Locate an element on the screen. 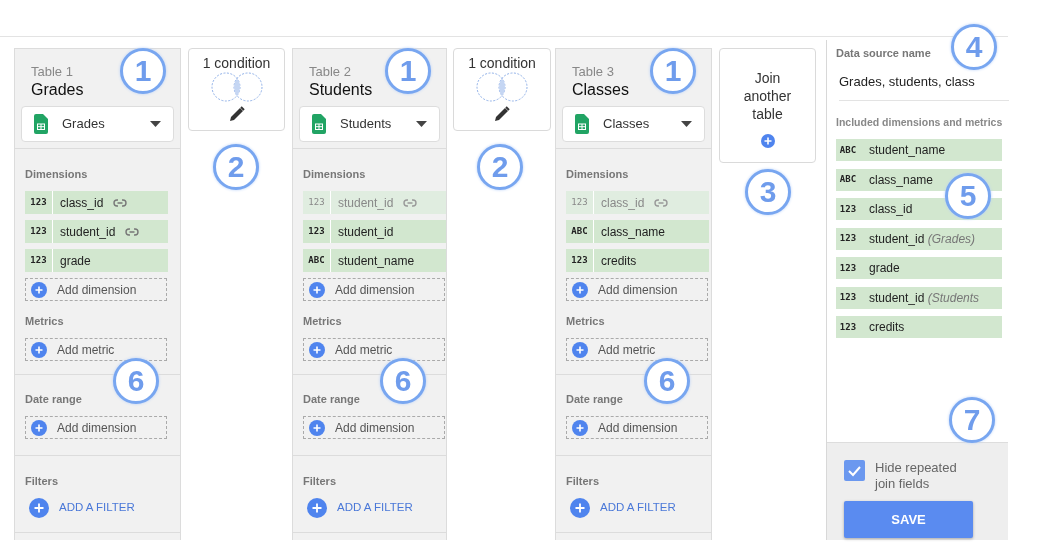  table-name: Classes is located at coordinates (600, 90).